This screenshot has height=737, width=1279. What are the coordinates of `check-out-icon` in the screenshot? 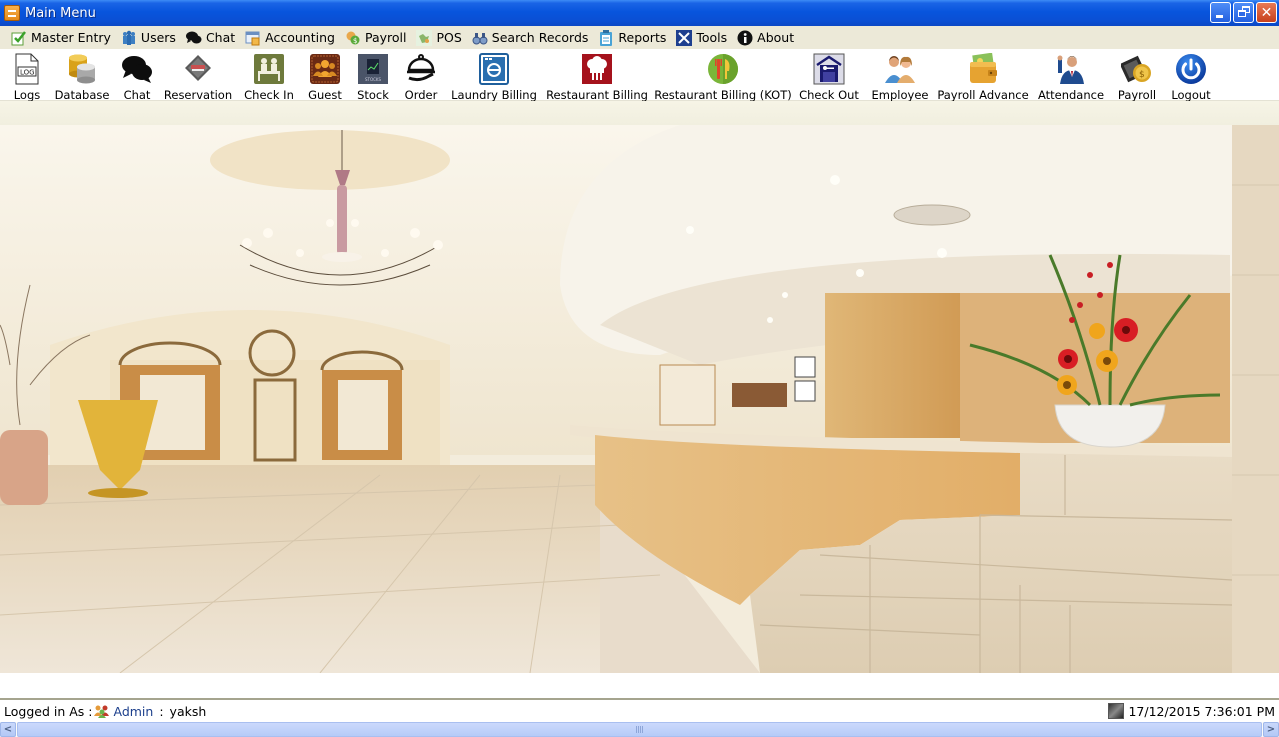 It's located at (829, 69).